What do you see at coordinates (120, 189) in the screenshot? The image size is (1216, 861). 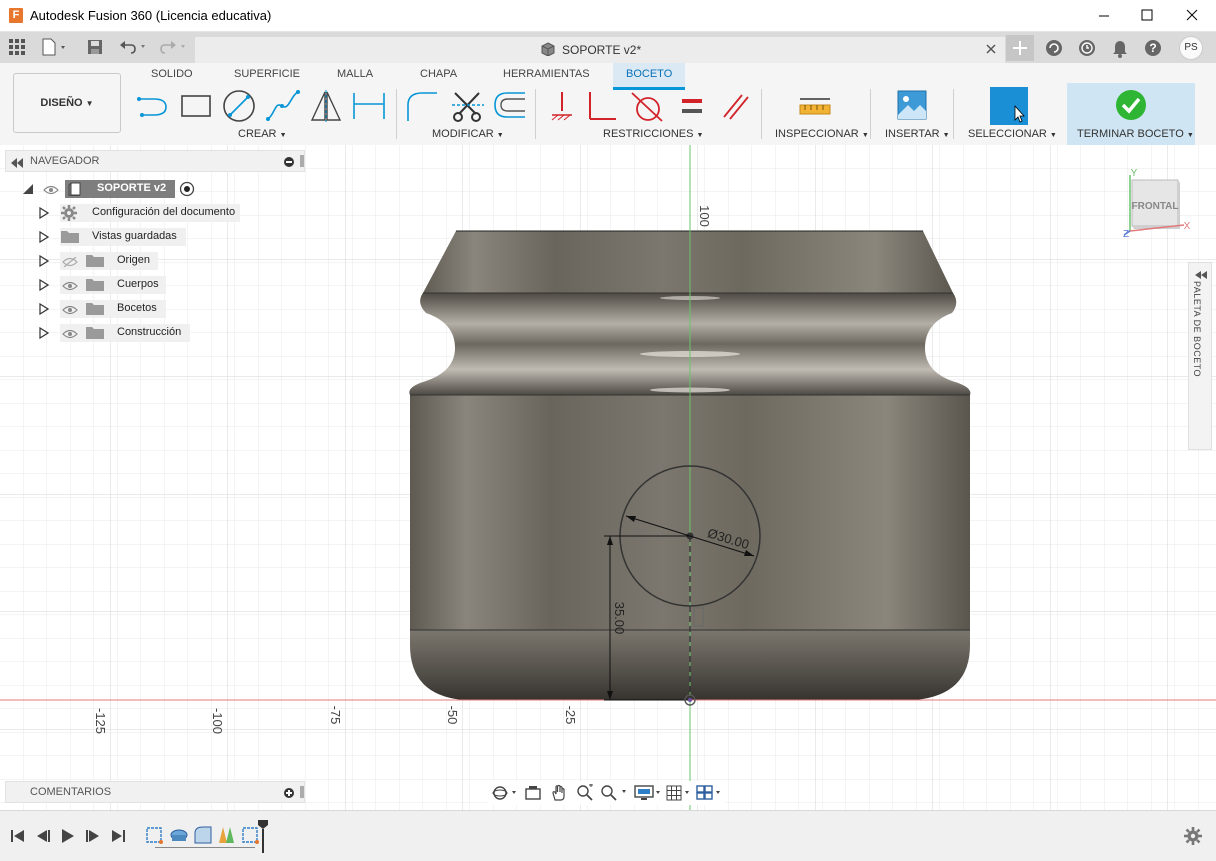 I see `root-selected-bg: SOPORTE v2` at bounding box center [120, 189].